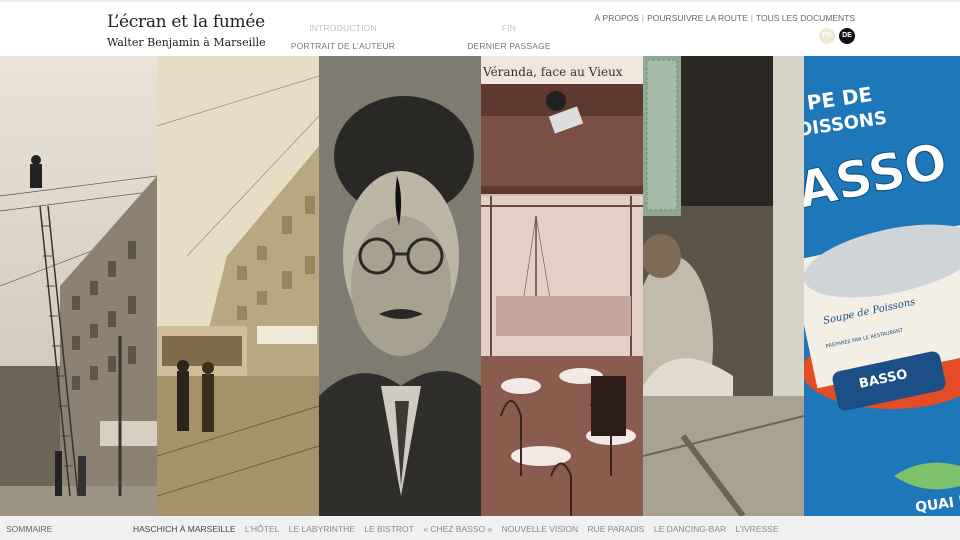 This screenshot has width=960, height=540. Describe the element at coordinates (690, 529) in the screenshot. I see `chapter-le-dancing-bar: LE DANCING-BAR` at that location.